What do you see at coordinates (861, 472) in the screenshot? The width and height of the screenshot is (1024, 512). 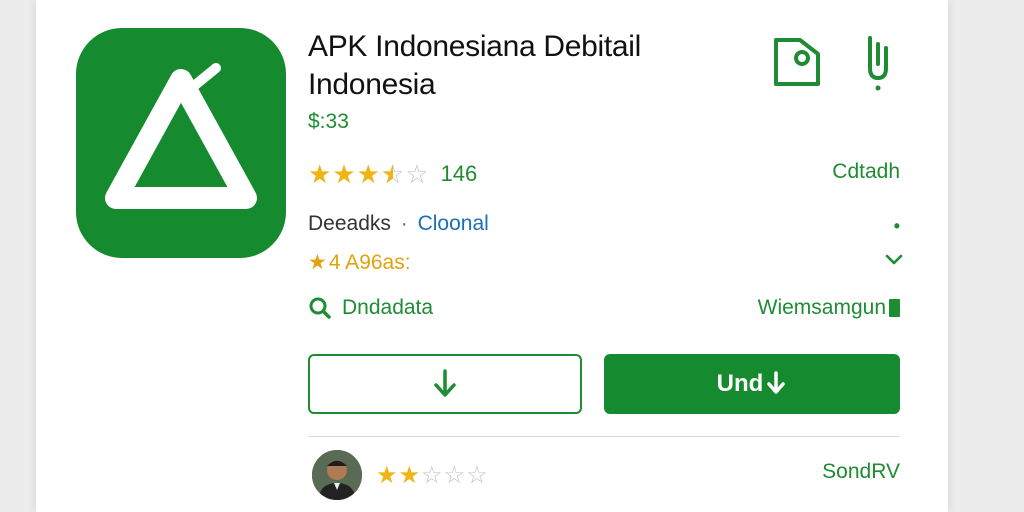 I see `review-link: SondRV` at bounding box center [861, 472].